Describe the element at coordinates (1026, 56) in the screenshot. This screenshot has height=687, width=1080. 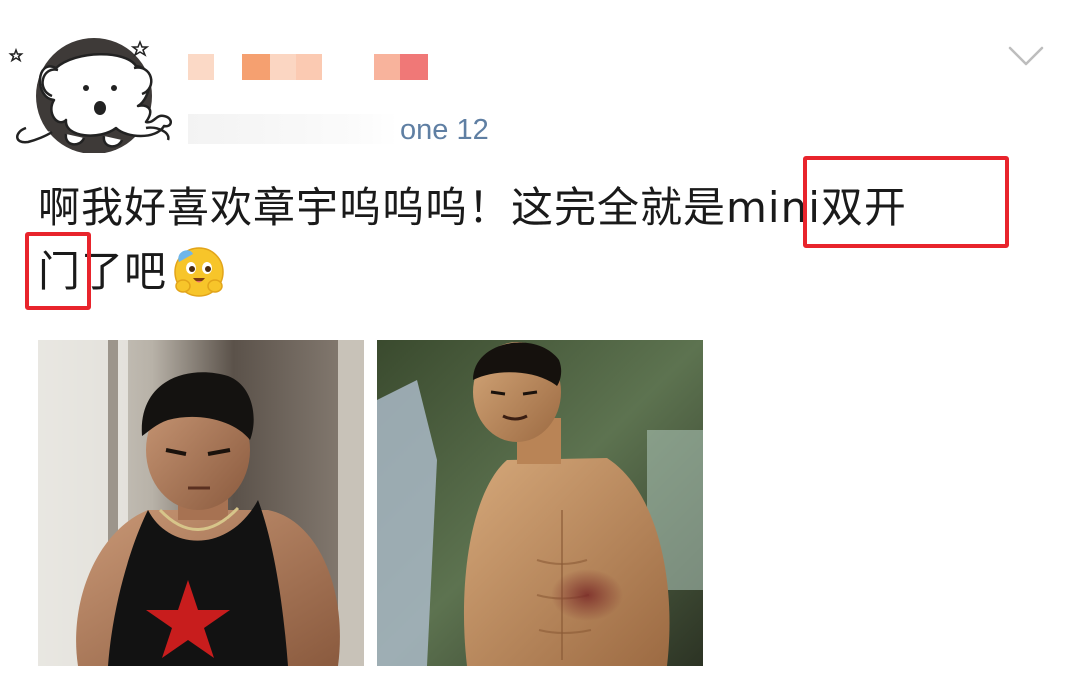
I see `chevron-down-icon` at that location.